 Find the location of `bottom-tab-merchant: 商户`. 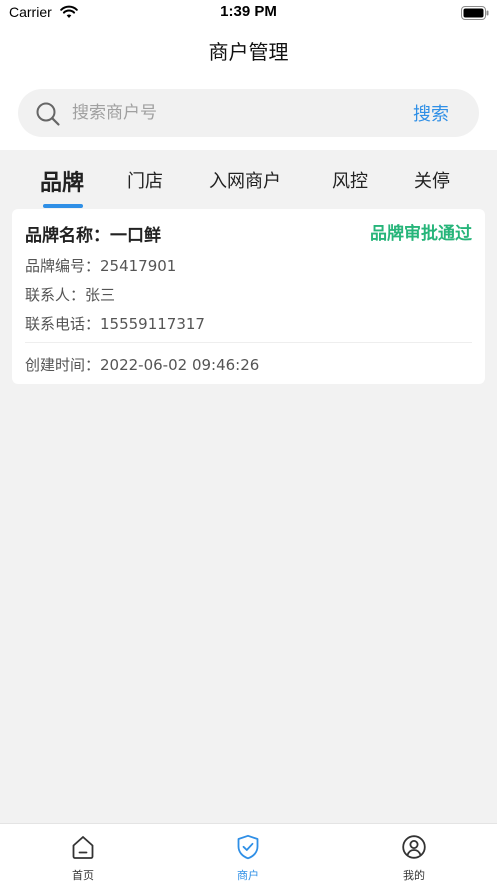

bottom-tab-merchant: 商户 is located at coordinates (248, 854).